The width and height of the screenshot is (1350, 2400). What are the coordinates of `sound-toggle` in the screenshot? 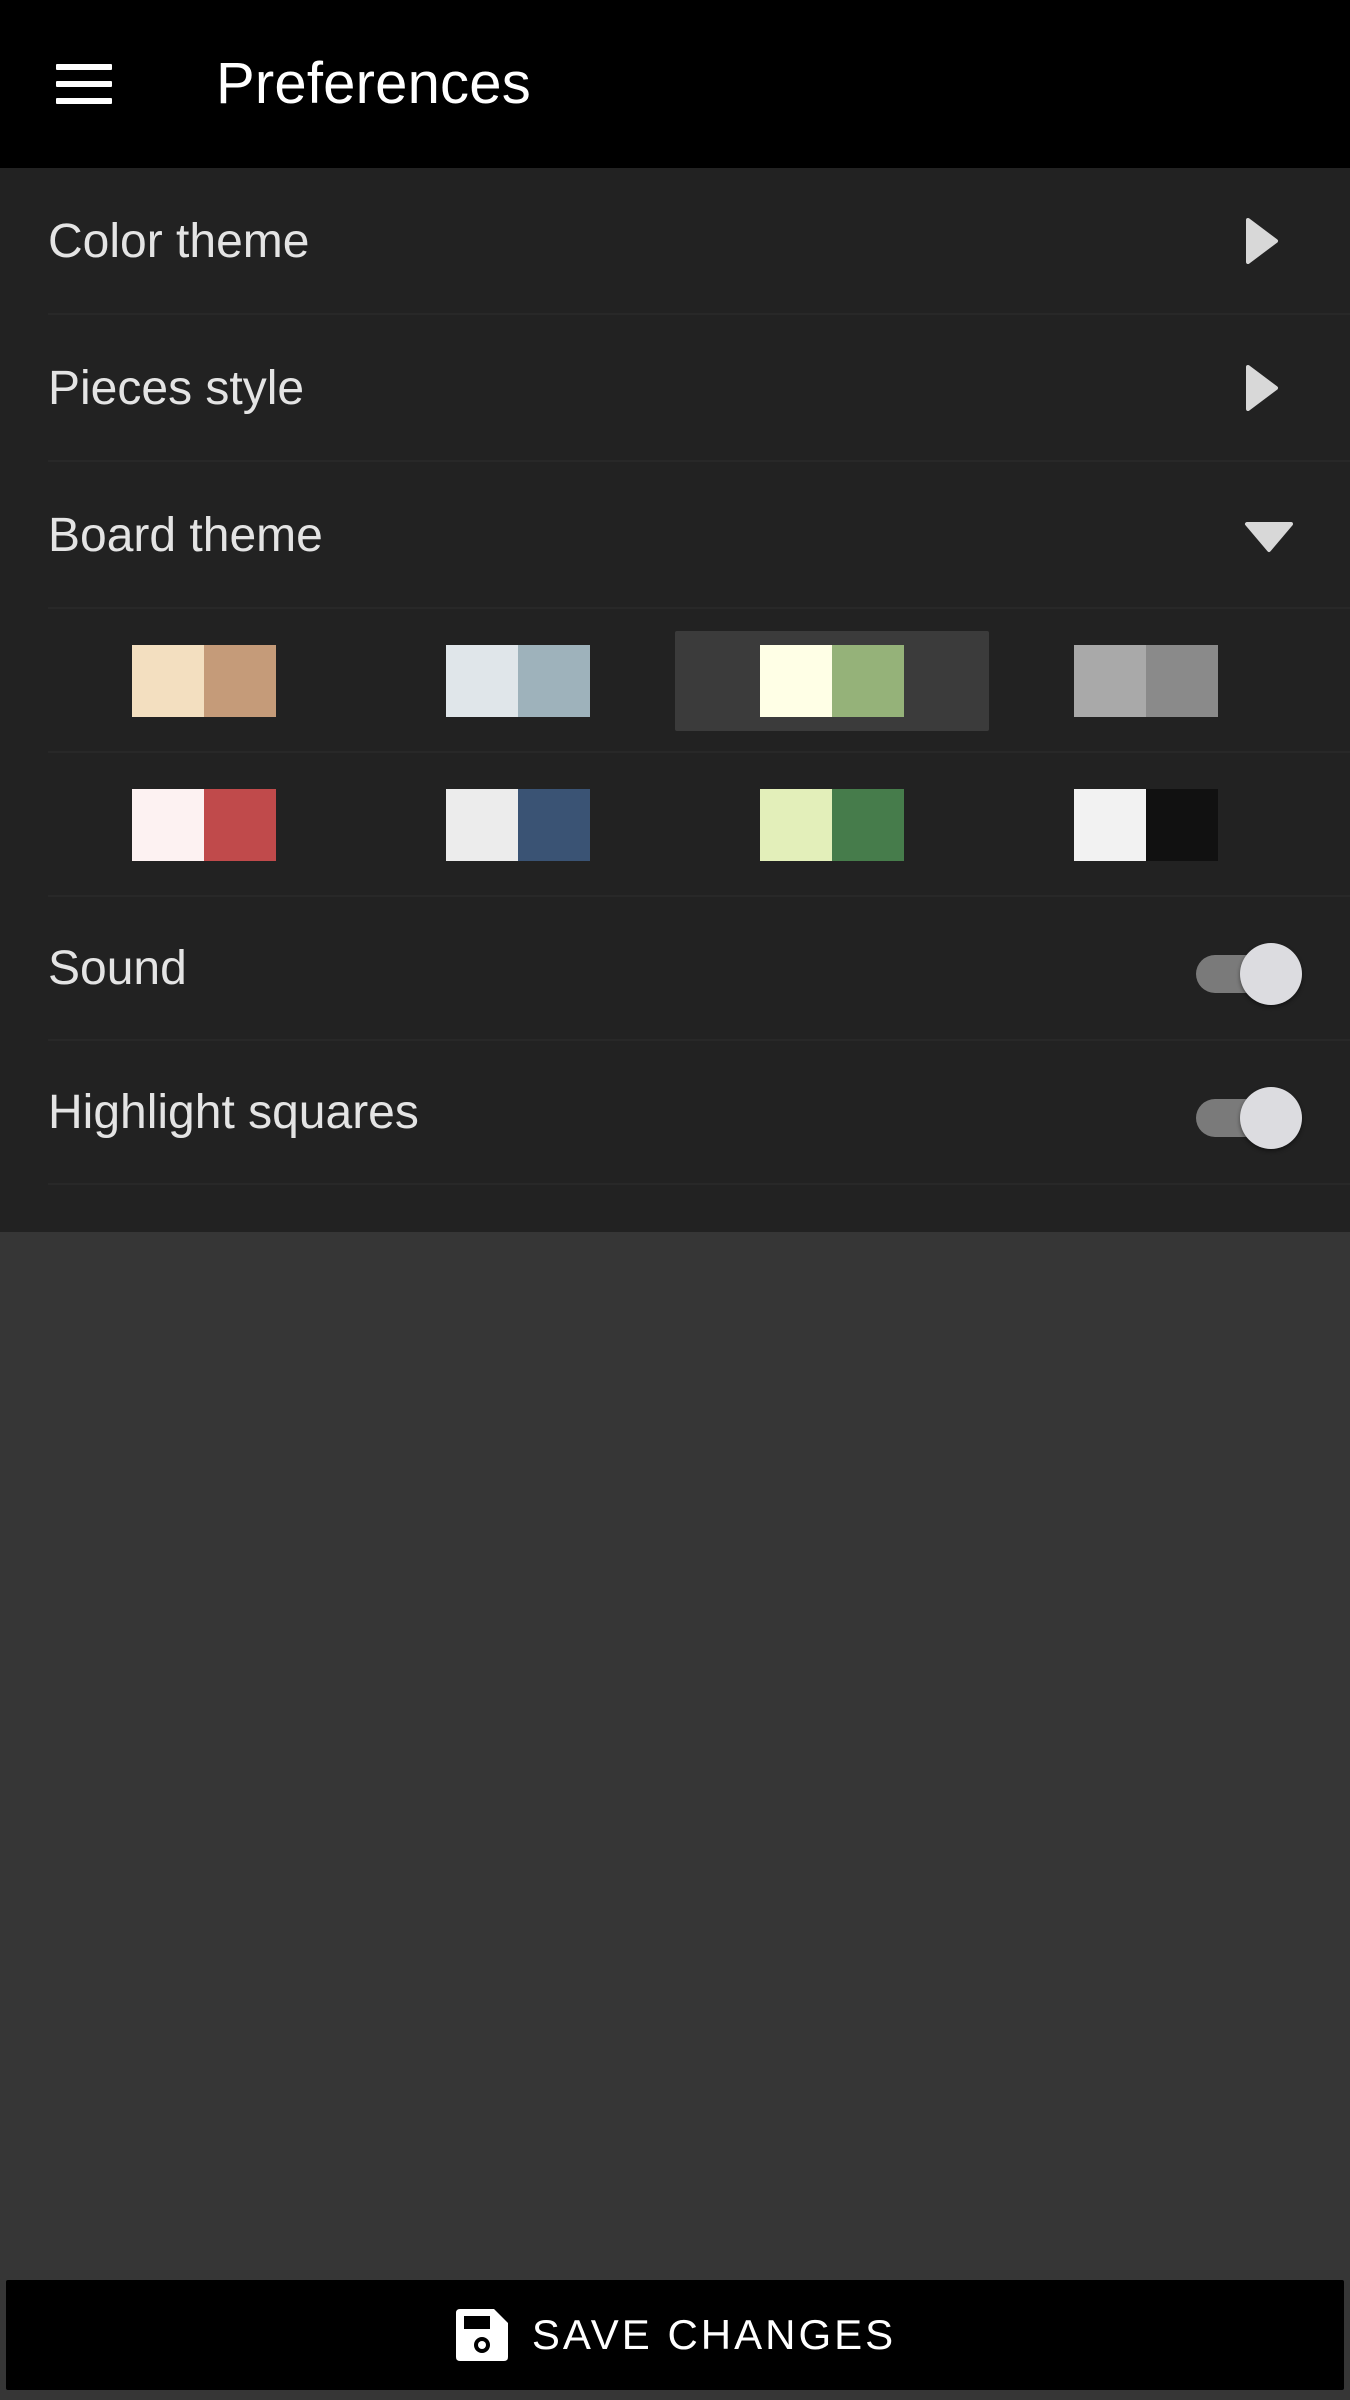 It's located at (1247, 972).